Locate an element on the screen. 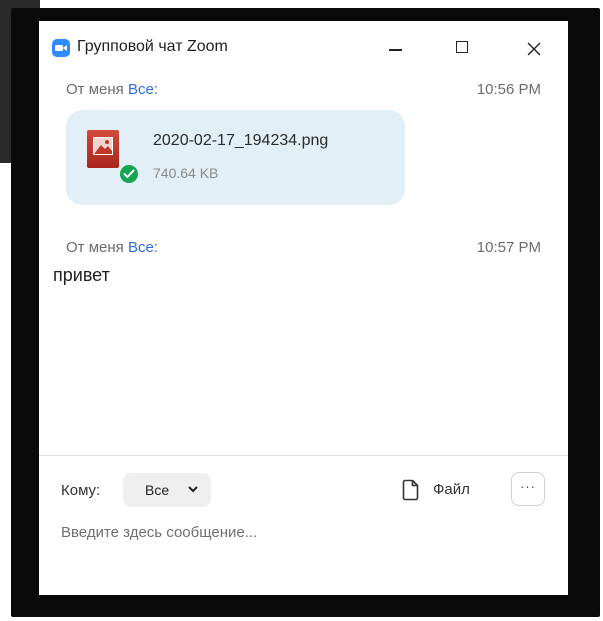 This screenshot has width=603, height=621. file-share-button: Файл is located at coordinates (443, 489).